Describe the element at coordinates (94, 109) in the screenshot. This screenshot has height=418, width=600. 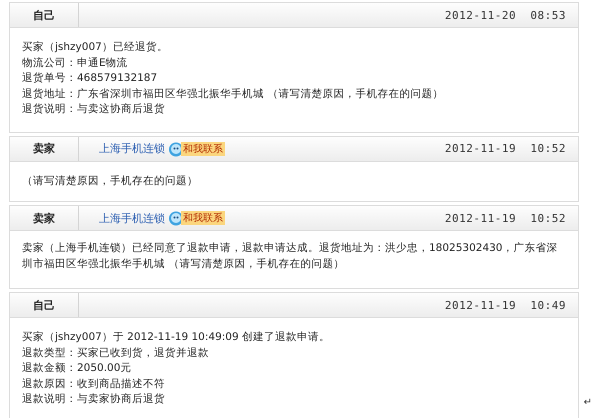
I see `message-text: 退货说明：与卖这协商后退货` at that location.